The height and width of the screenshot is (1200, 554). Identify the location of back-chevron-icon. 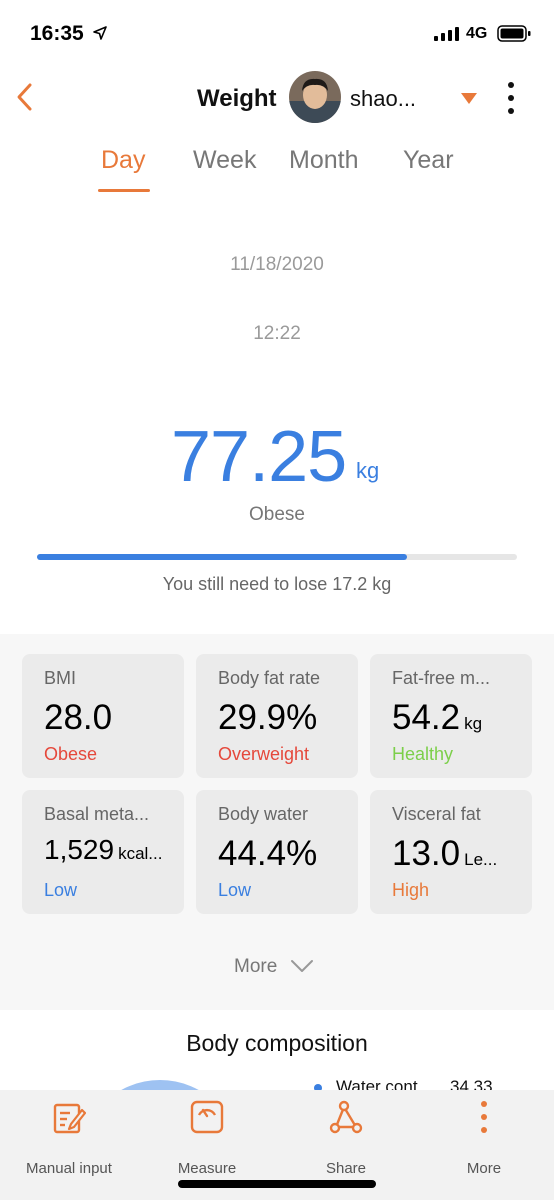
(25, 97).